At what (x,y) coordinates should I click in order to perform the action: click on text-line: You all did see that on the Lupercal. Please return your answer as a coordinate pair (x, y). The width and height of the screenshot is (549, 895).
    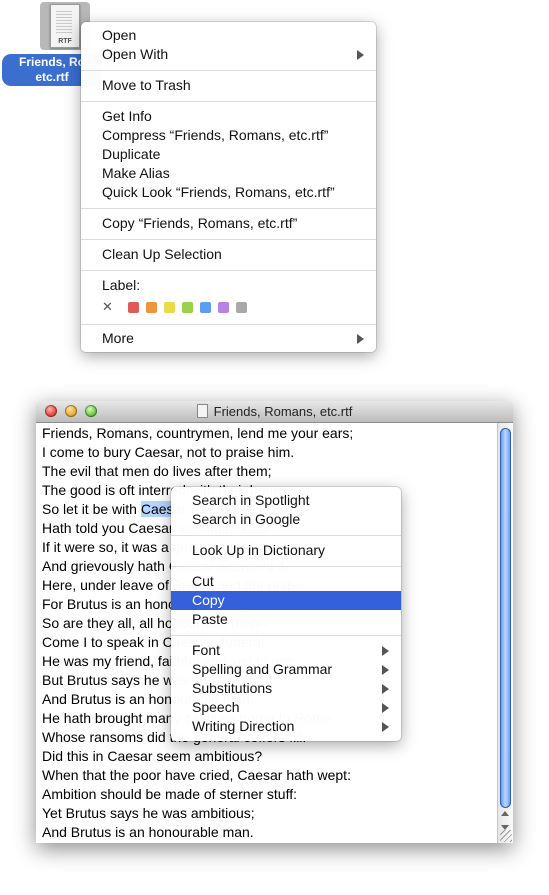
    Looking at the image, I should click on (269, 842).